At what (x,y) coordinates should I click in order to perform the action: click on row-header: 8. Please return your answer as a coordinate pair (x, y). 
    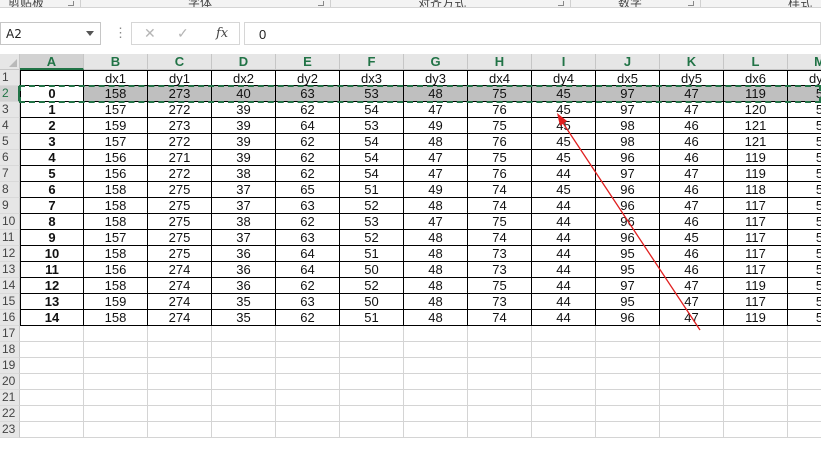
    Looking at the image, I should click on (10, 190).